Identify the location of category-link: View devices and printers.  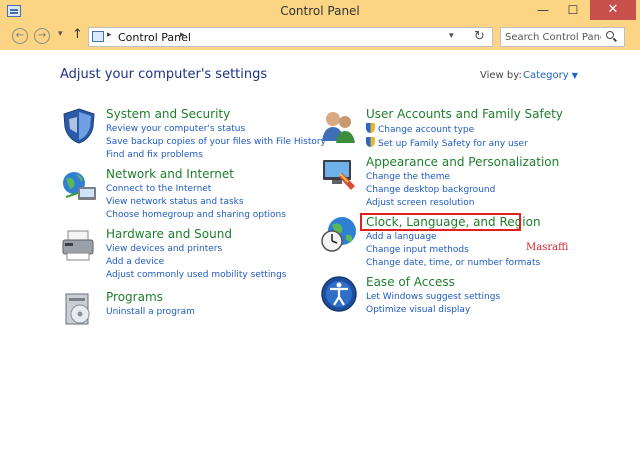
(196, 249).